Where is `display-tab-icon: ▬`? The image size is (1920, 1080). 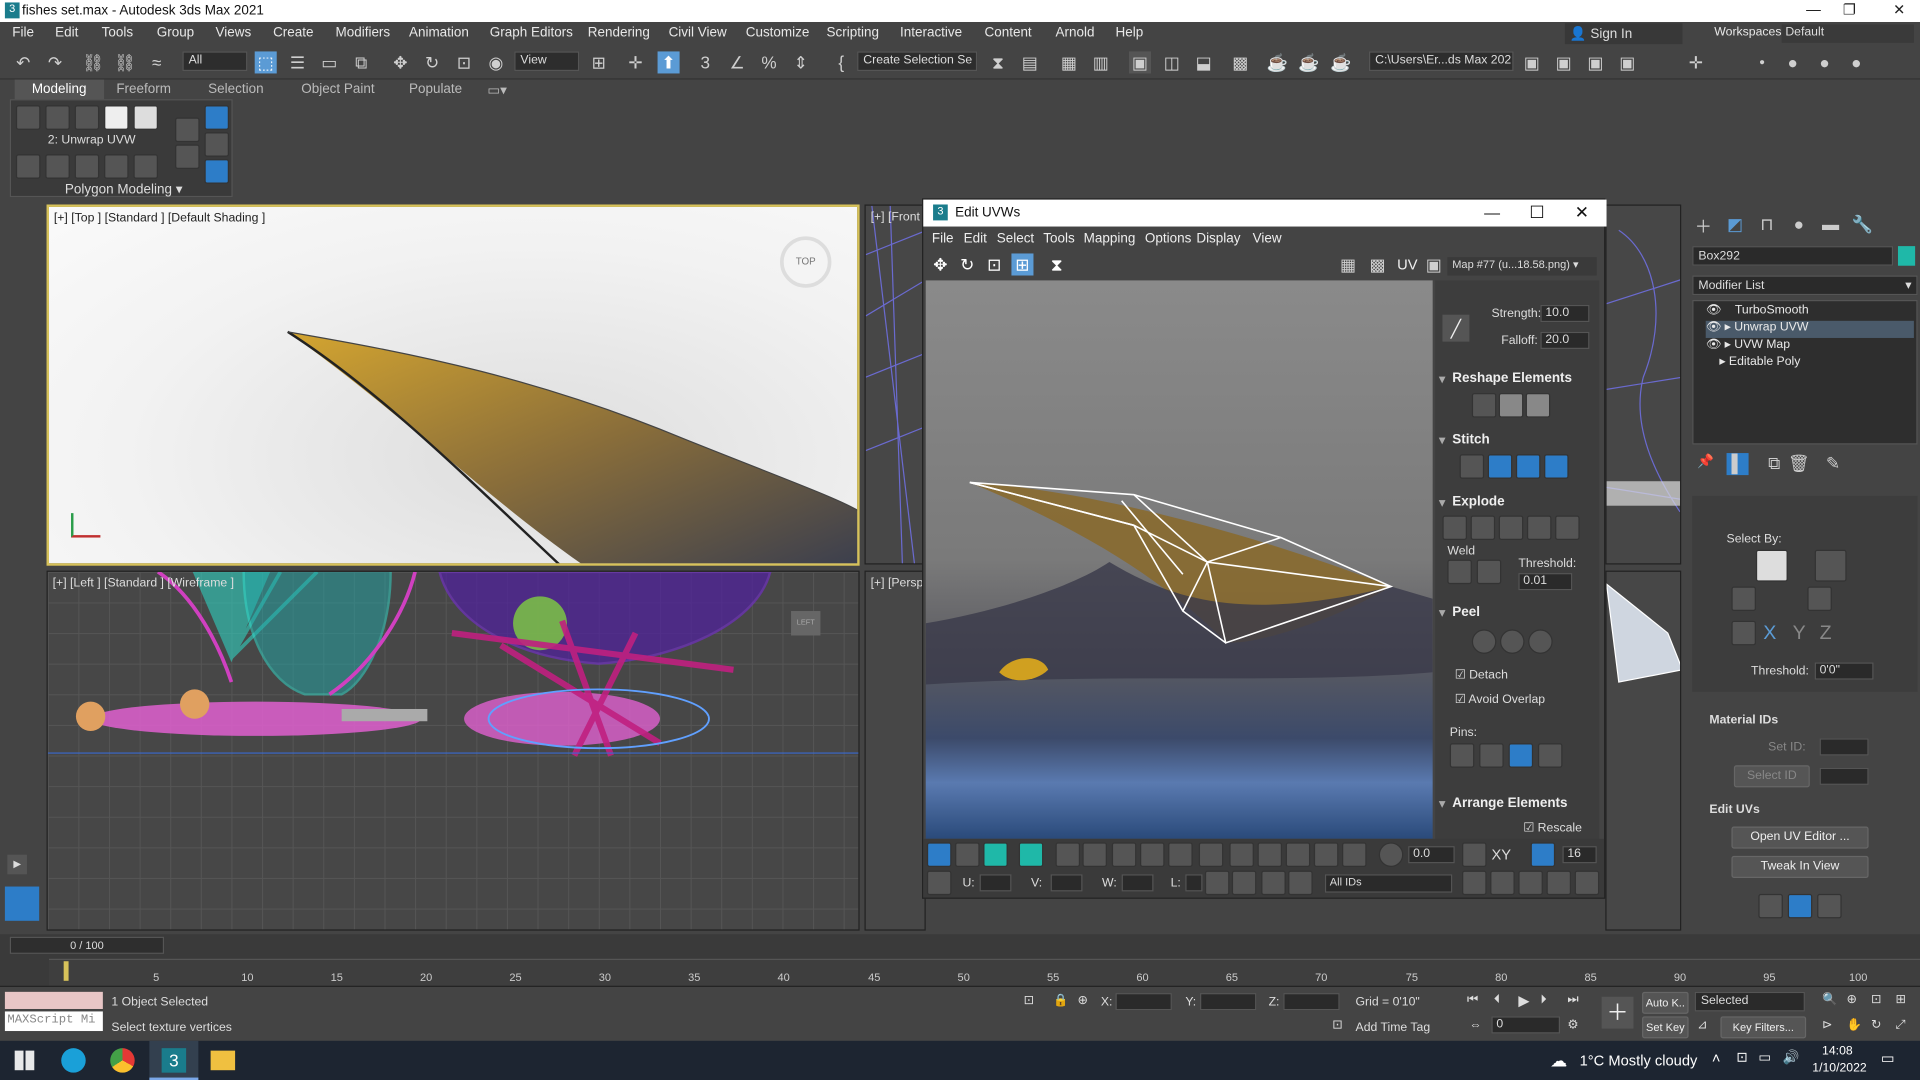
display-tab-icon: ▬ is located at coordinates (1831, 225).